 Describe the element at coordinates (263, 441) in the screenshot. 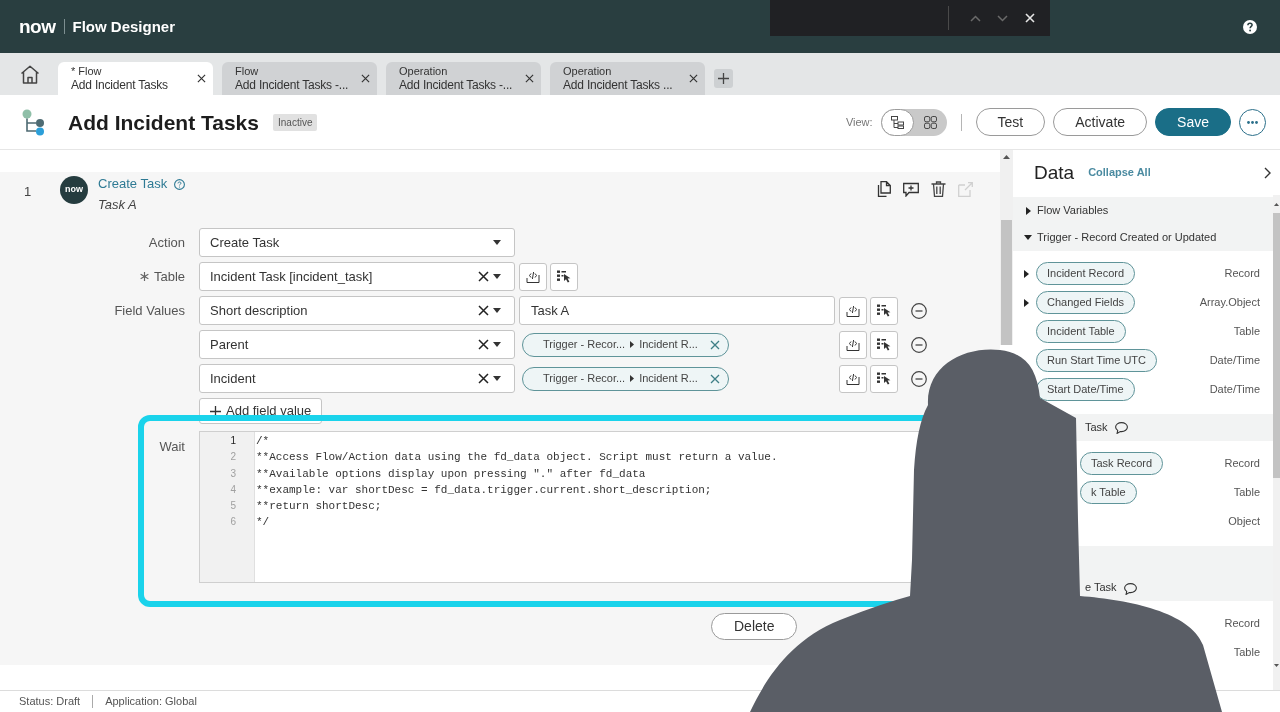

I see `code-line: /*` at that location.